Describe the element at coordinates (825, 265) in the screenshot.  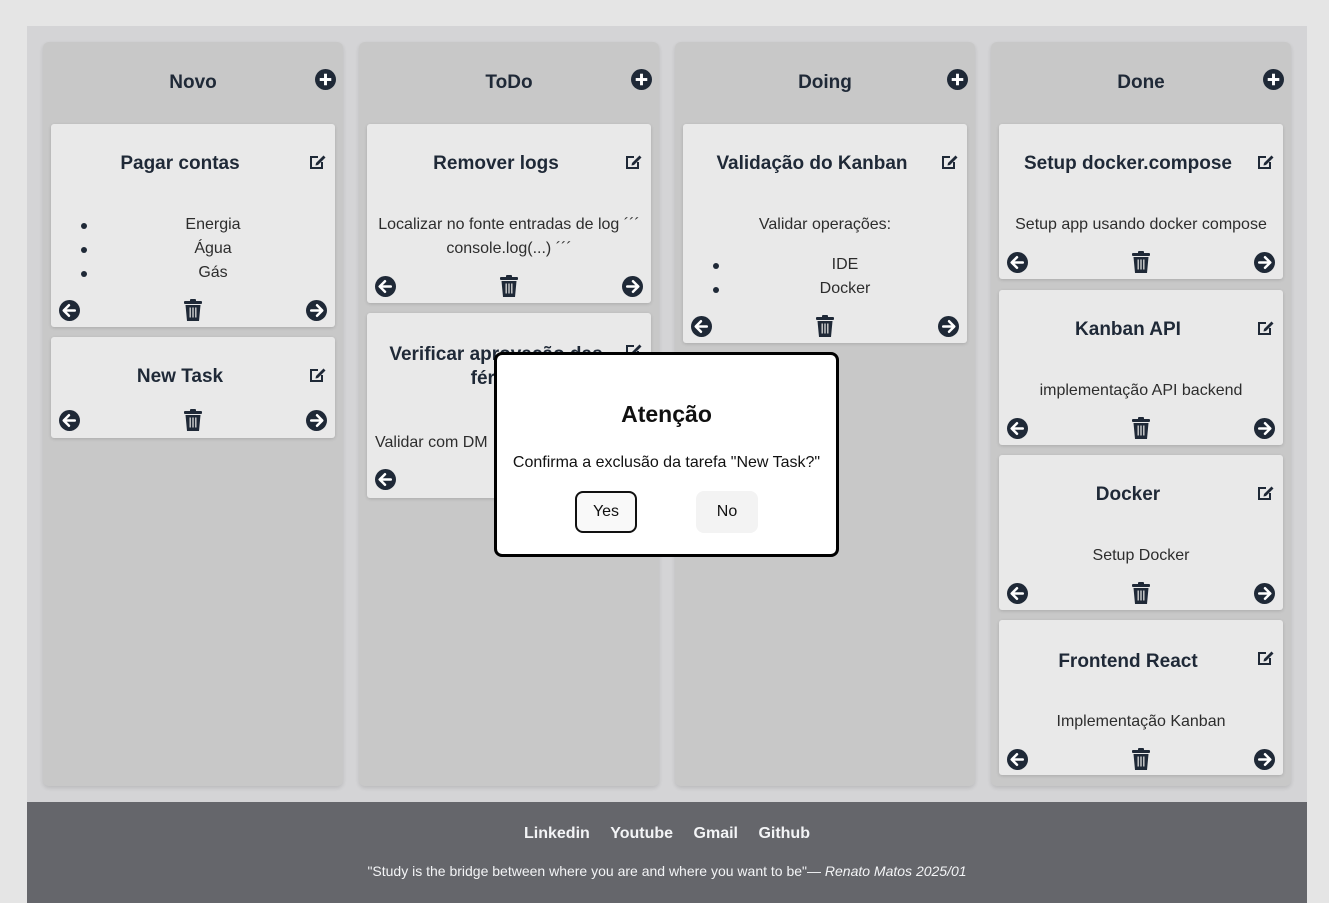
I see `list-item: IDE` at that location.